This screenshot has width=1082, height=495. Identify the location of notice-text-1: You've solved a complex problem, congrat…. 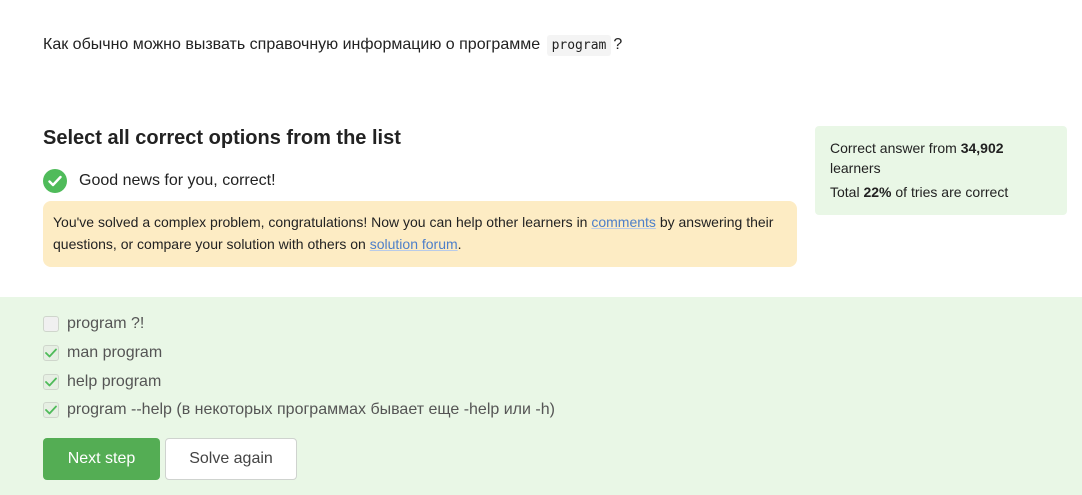
(320, 222).